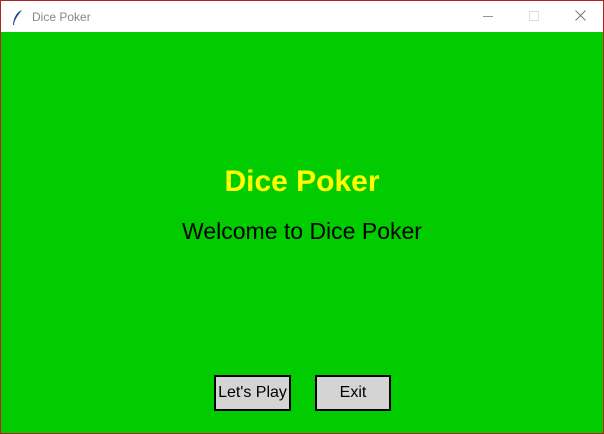 Image resolution: width=604 pixels, height=434 pixels. I want to click on minimize-icon, so click(488, 17).